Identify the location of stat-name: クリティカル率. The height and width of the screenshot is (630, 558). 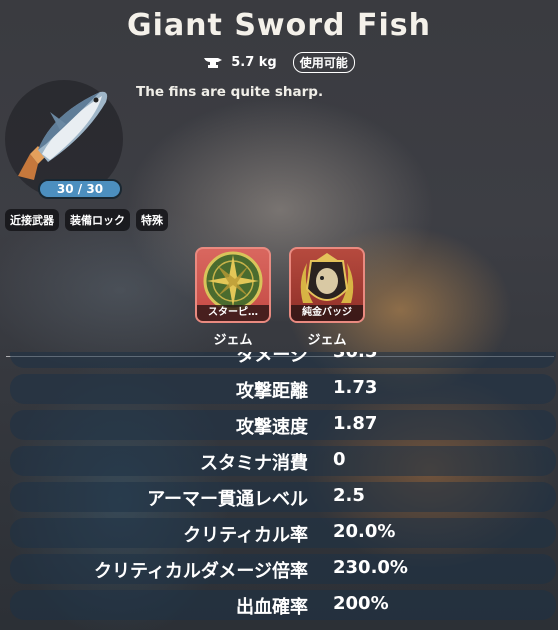
(245, 535).